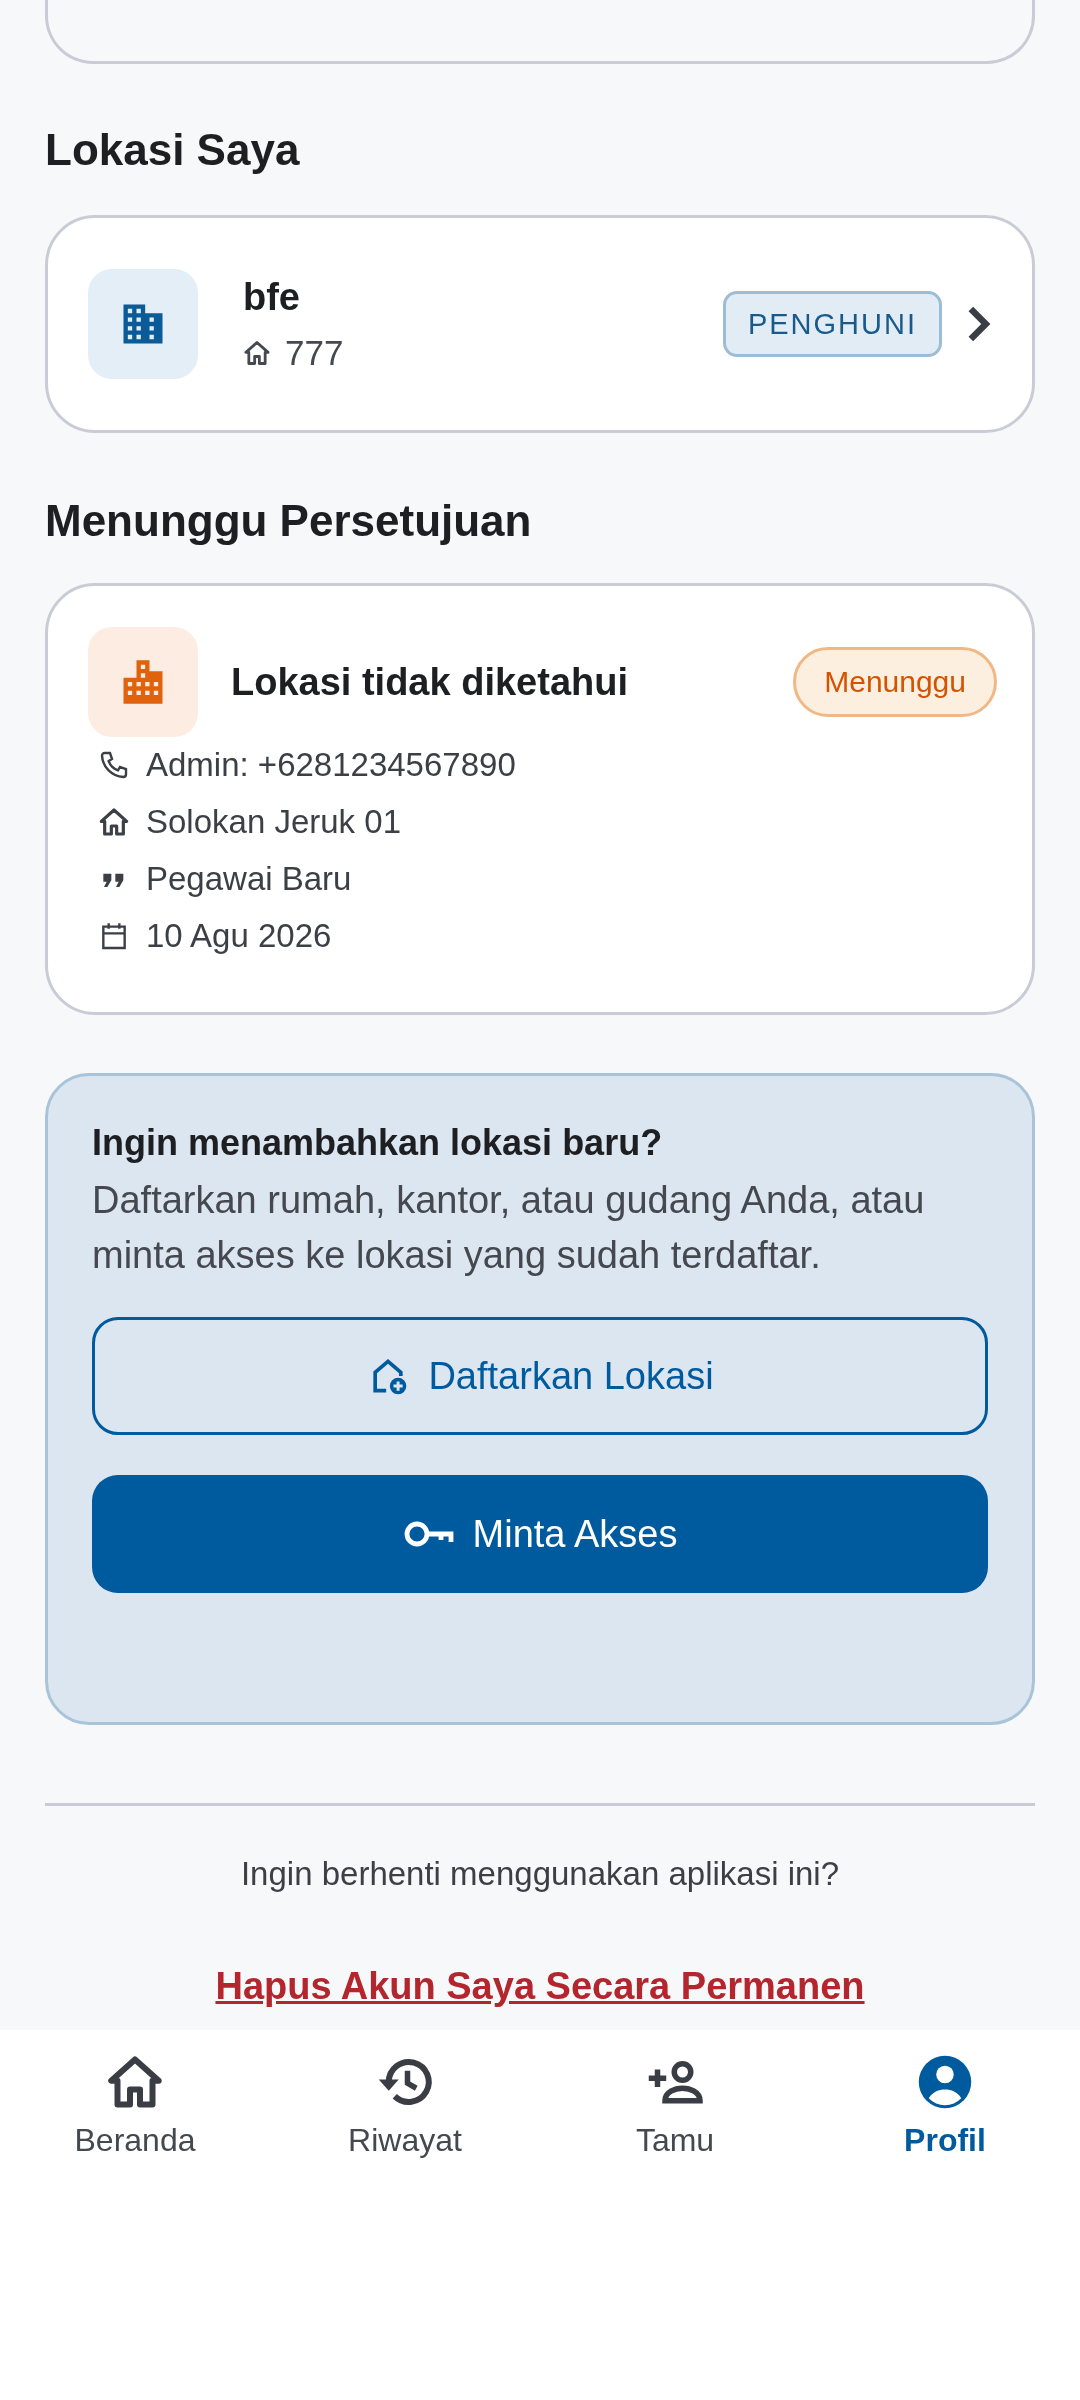 Image resolution: width=1080 pixels, height=2400 pixels. Describe the element at coordinates (114, 765) in the screenshot. I see `phone-icon` at that location.